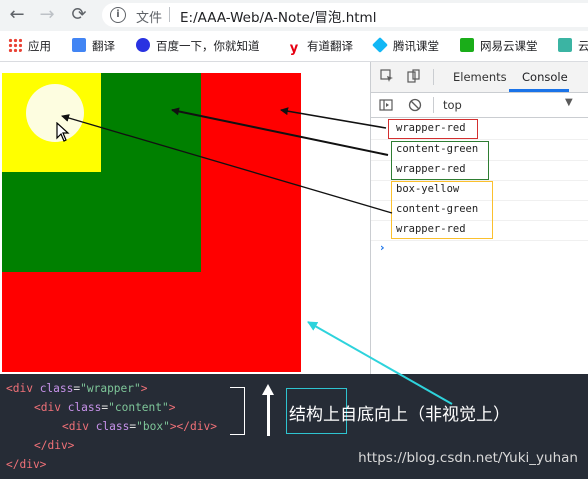  I want to click on netease-classroom-icon, so click(467, 45).